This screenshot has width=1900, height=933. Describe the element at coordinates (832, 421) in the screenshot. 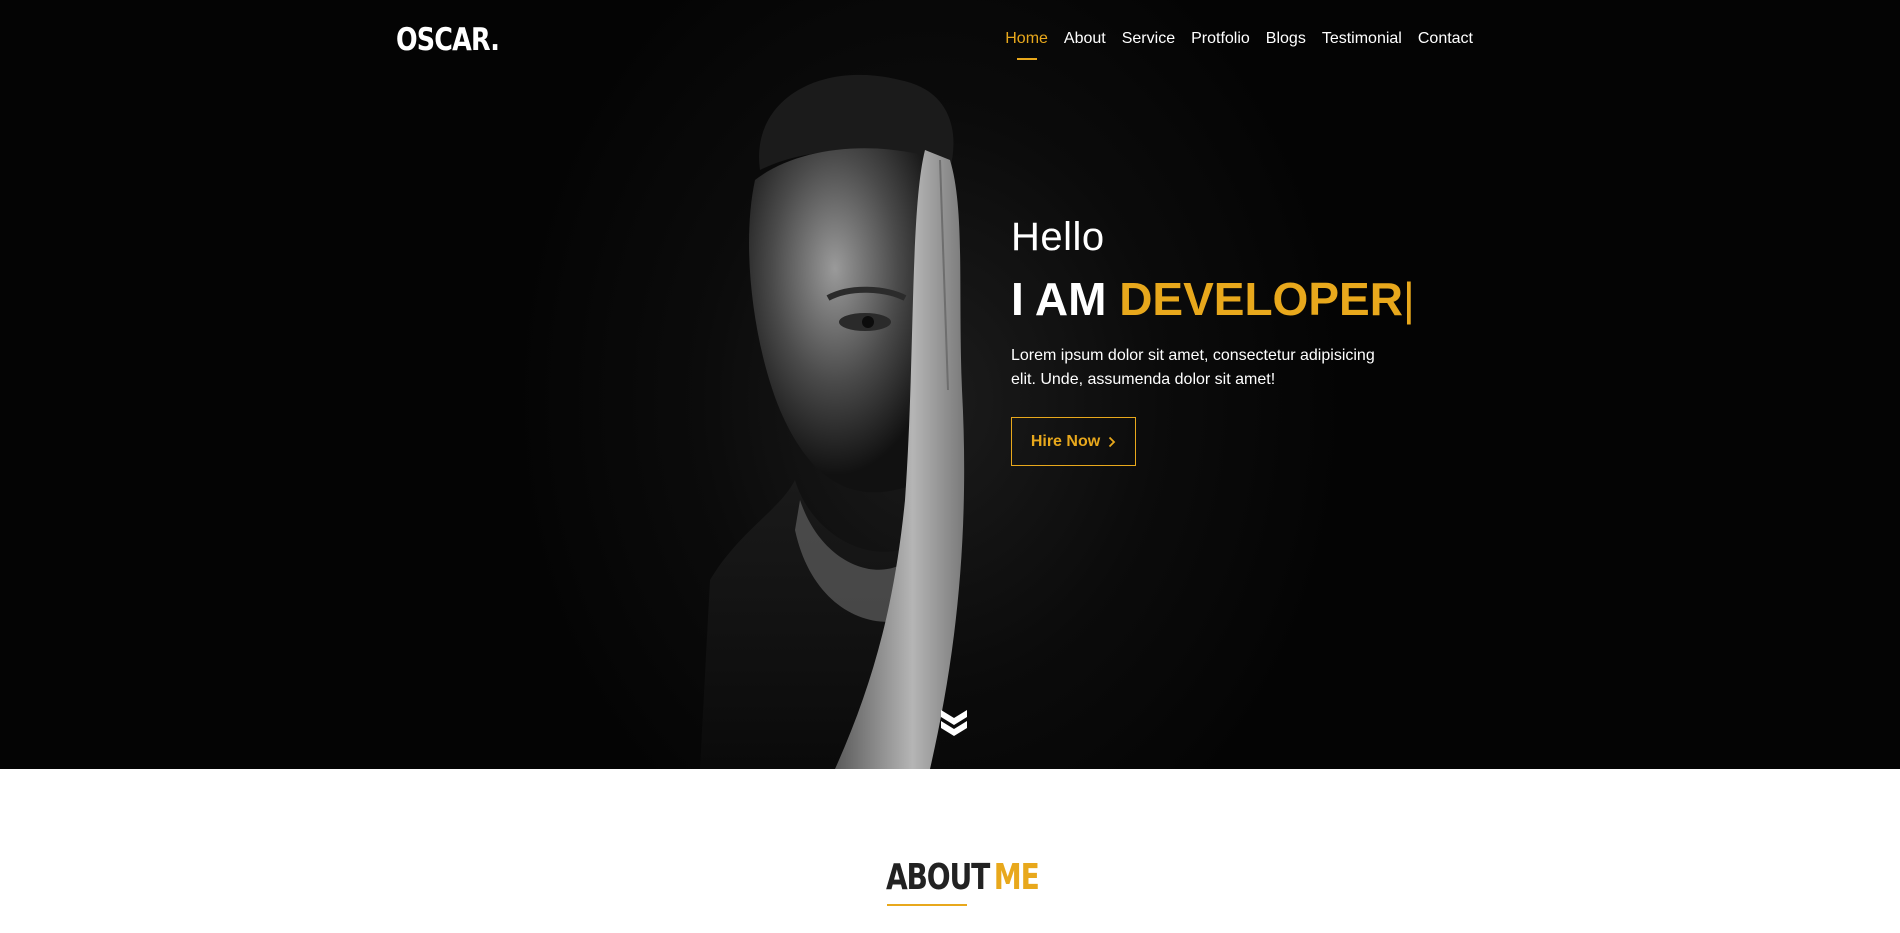

I see `hero-portrait-image` at that location.